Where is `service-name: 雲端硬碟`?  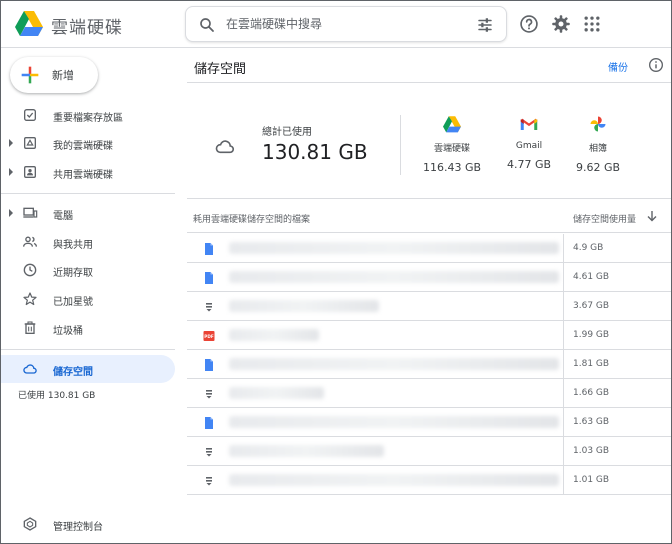
service-name: 雲端硬碟 is located at coordinates (451, 149).